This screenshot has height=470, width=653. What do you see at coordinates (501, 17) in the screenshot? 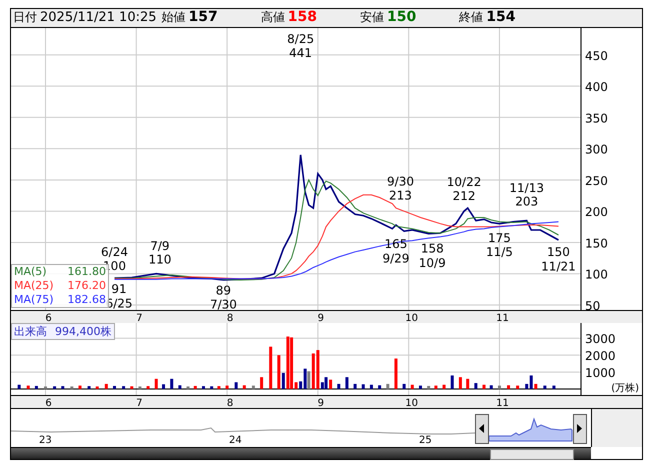
I see `quote-value: 154` at bounding box center [501, 17].